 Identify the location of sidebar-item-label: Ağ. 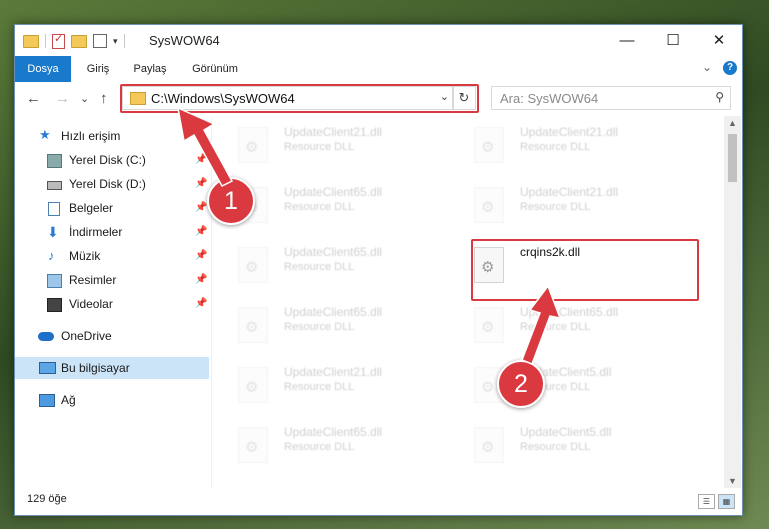
(68, 400).